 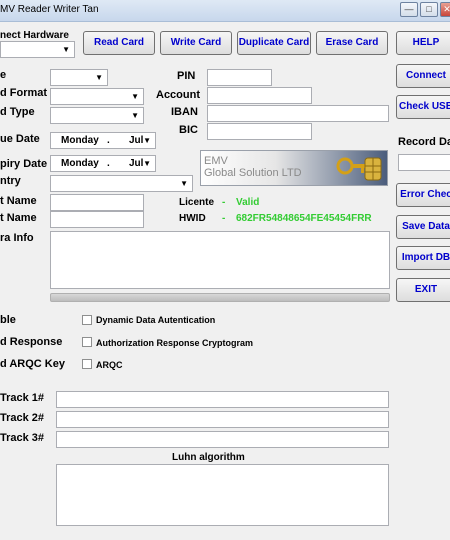 I want to click on type-select: ▼, so click(x=79, y=77).